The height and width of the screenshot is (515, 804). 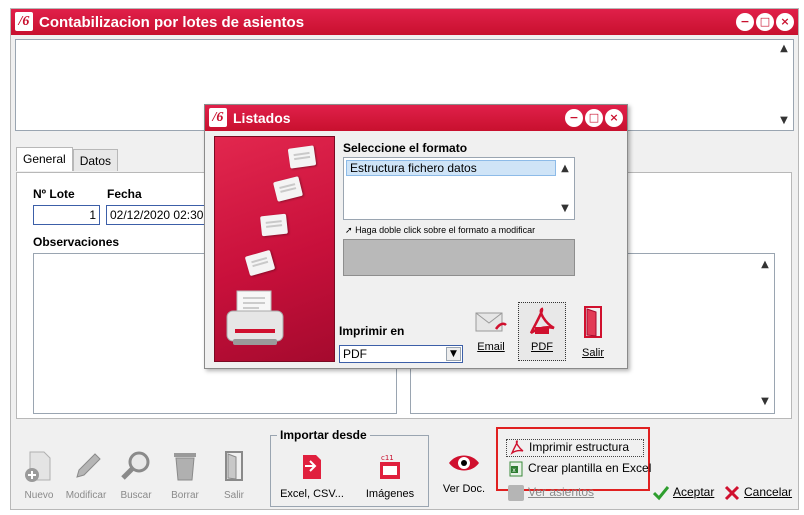 I want to click on ver-doc-label: Ver Doc., so click(x=464, y=489).